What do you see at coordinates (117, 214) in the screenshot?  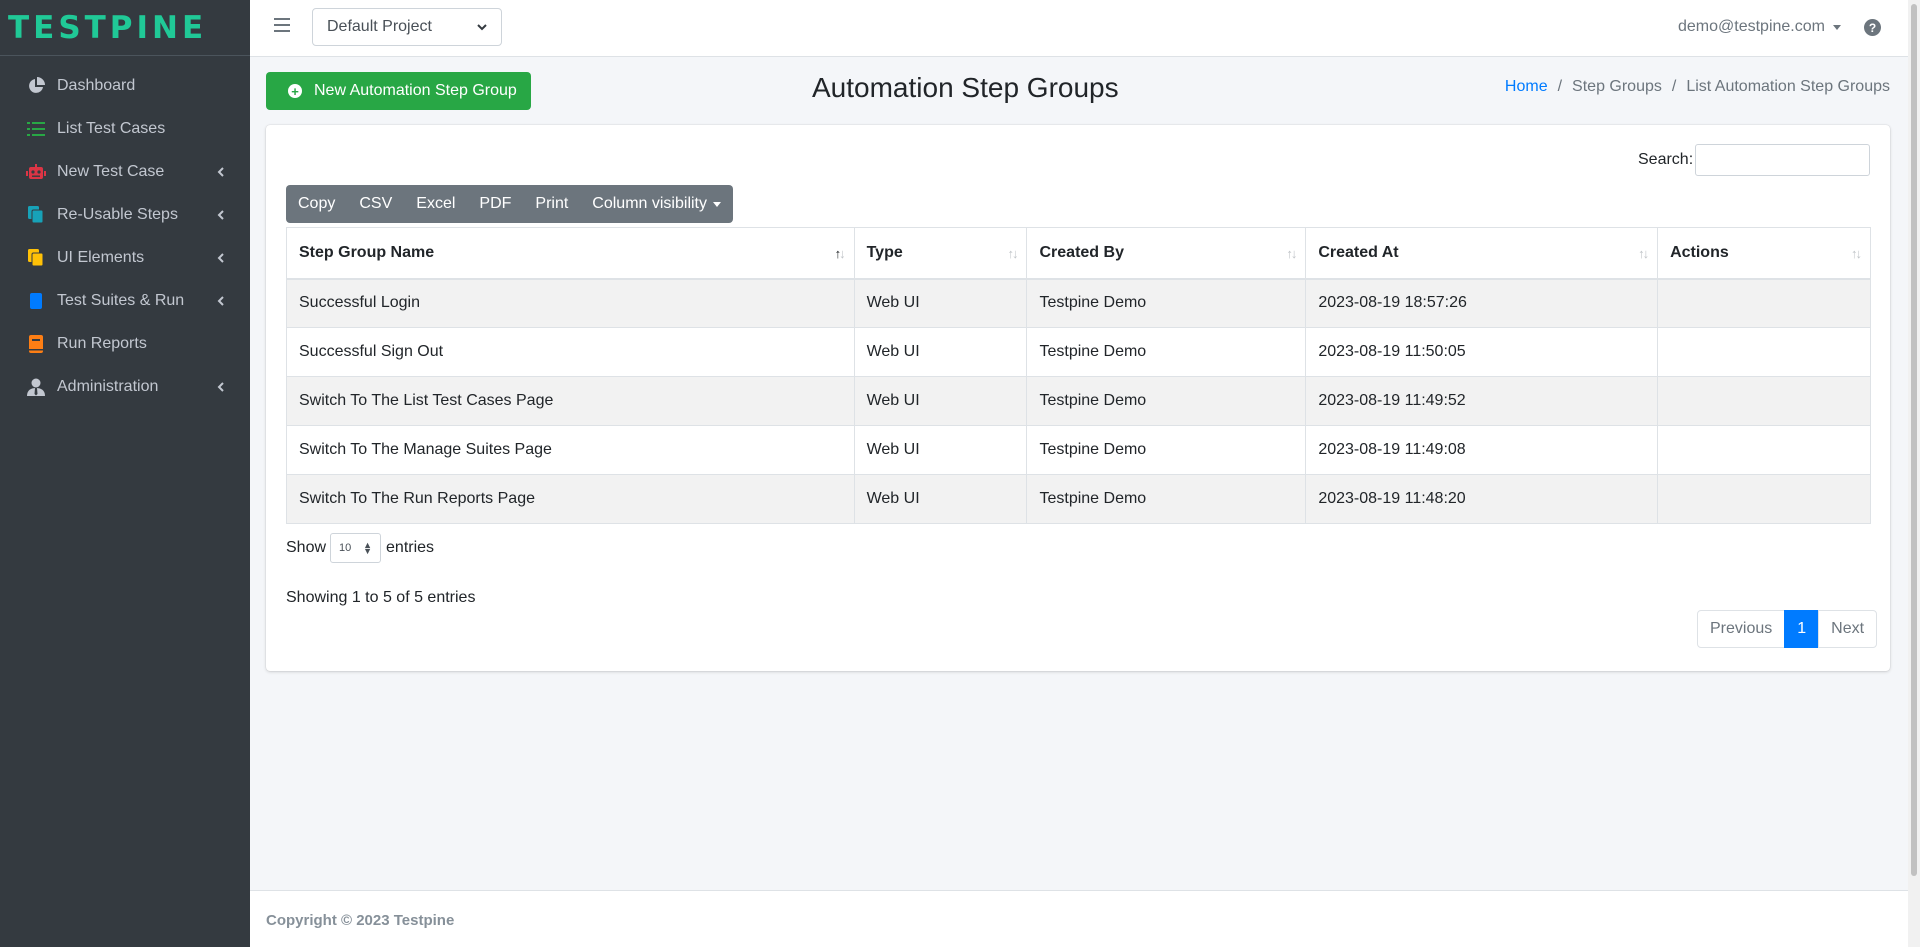 I see `sidebar-item-label: Re-Usable Steps` at bounding box center [117, 214].